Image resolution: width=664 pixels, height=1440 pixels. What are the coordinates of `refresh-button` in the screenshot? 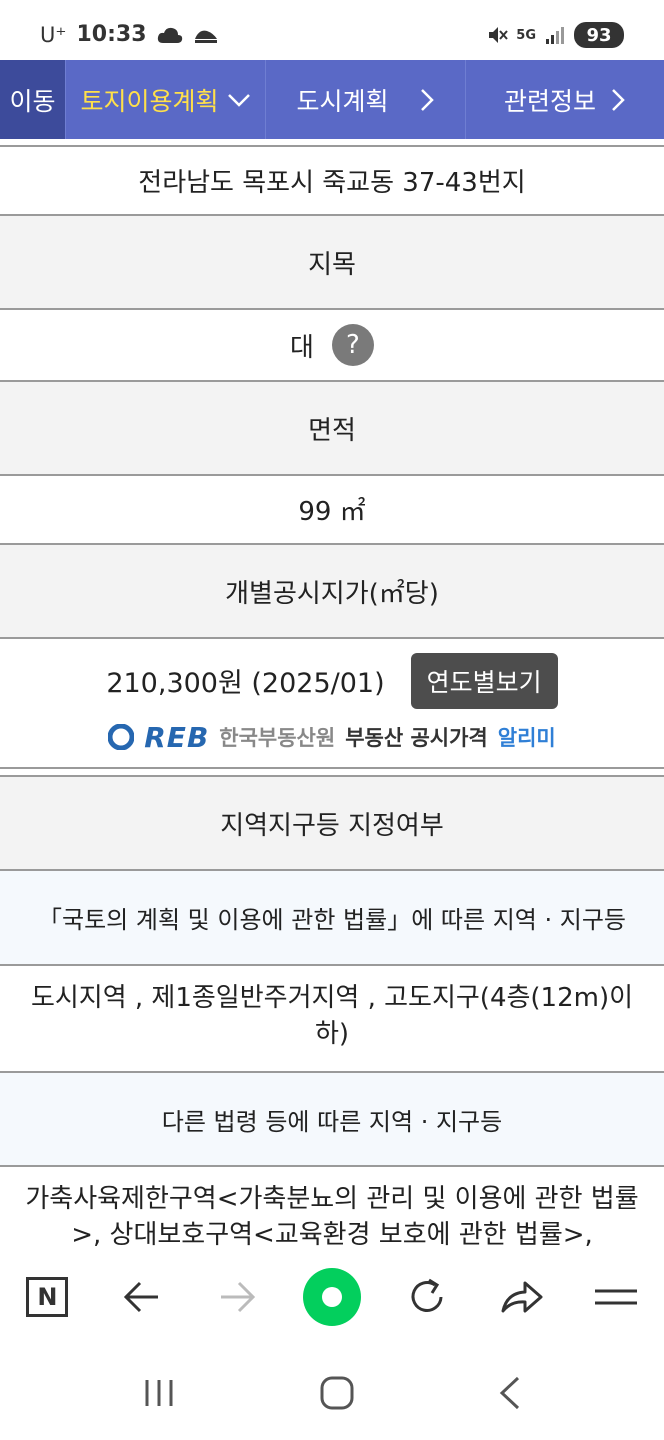 It's located at (427, 1297).